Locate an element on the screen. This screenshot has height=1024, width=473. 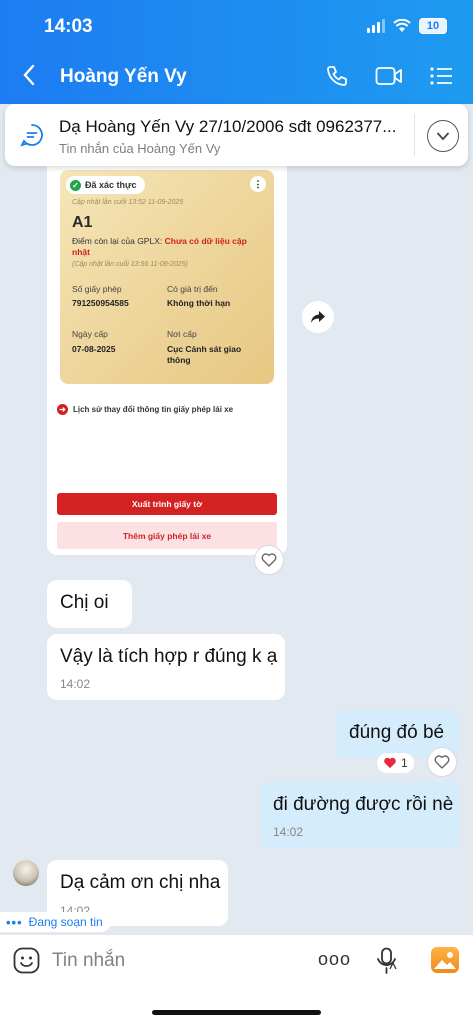
microphone-icon is located at coordinates (387, 961).